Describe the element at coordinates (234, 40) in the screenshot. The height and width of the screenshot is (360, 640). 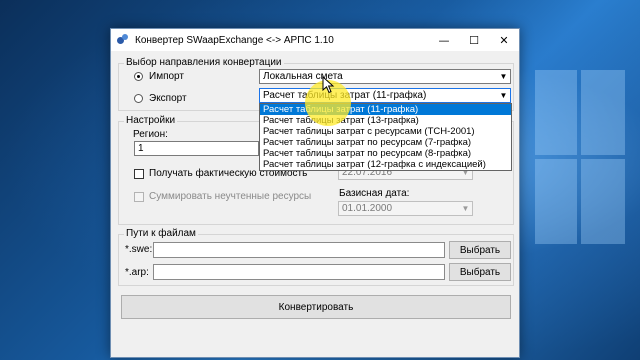
I see `window-title: Конвертер SWaapExchange <-> АРПС 1.10` at that location.